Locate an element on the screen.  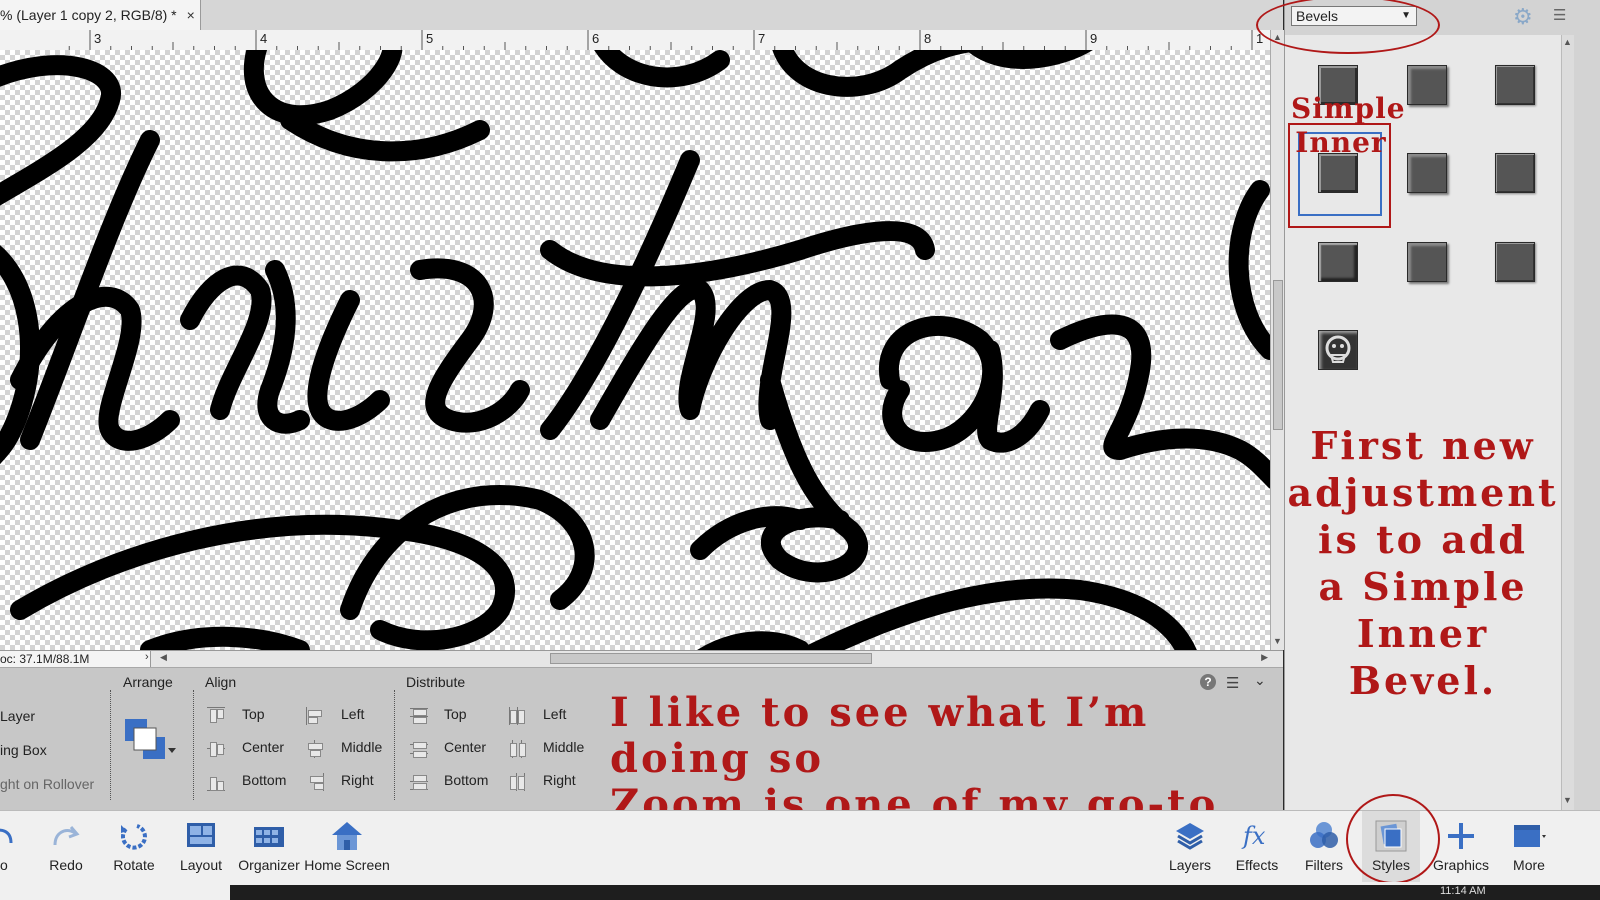
adjustment-annotation-line: a Simple is located at coordinates (1423, 586).